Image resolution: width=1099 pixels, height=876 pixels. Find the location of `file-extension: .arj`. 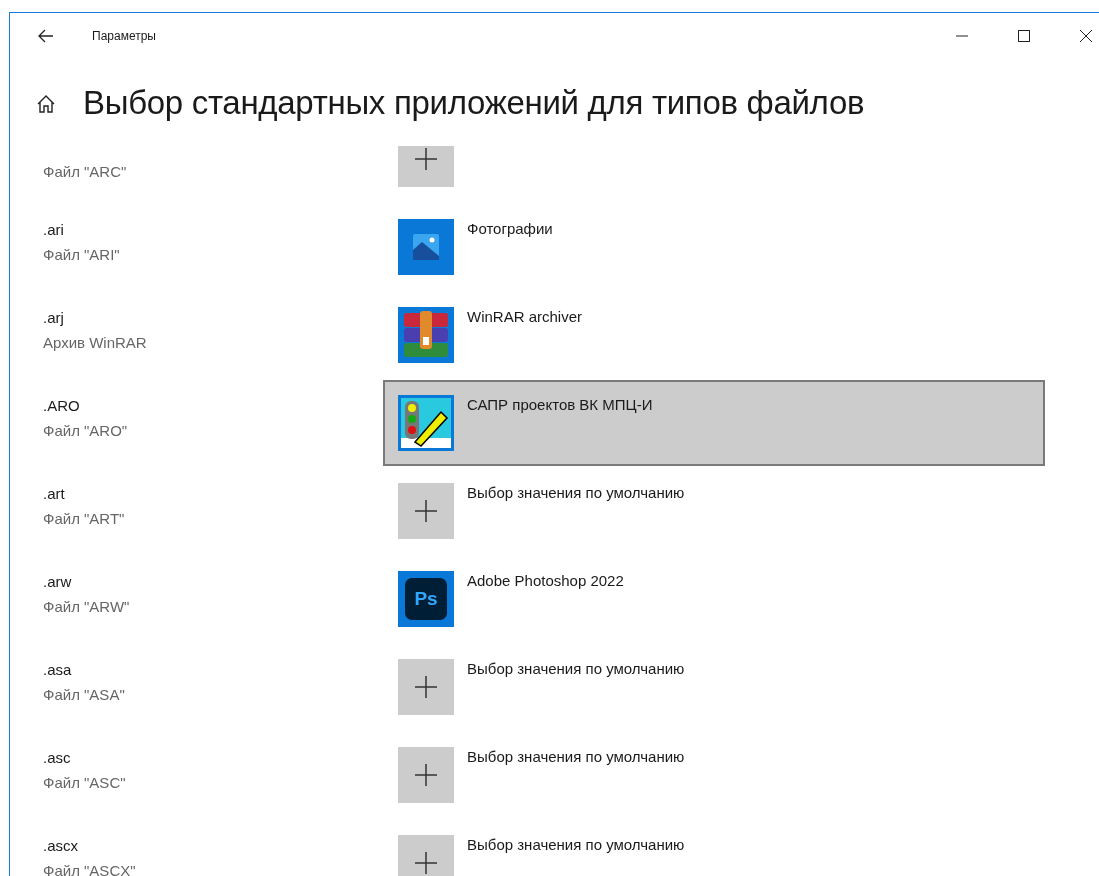

file-extension: .arj is located at coordinates (54, 318).